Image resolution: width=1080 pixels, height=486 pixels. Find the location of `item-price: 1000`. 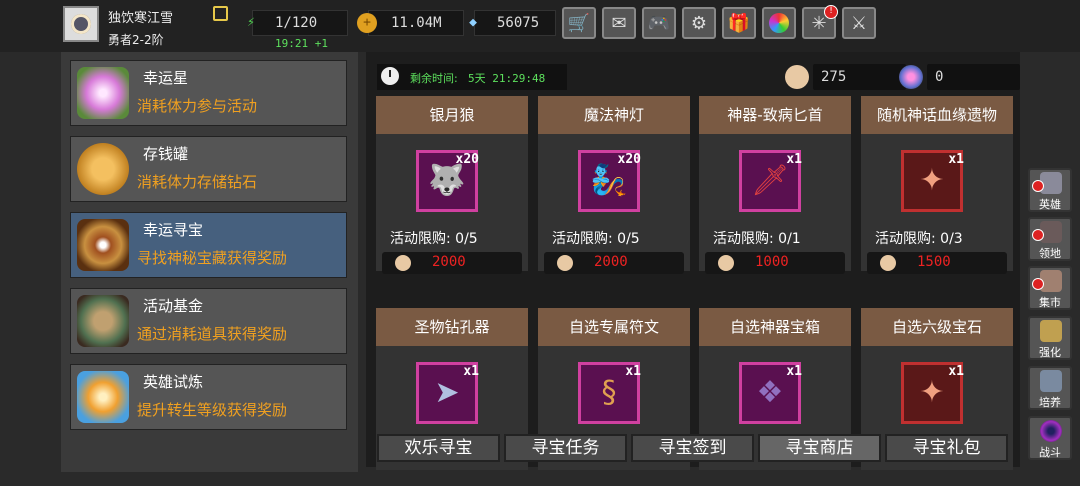

item-price: 1000 is located at coordinates (772, 262).